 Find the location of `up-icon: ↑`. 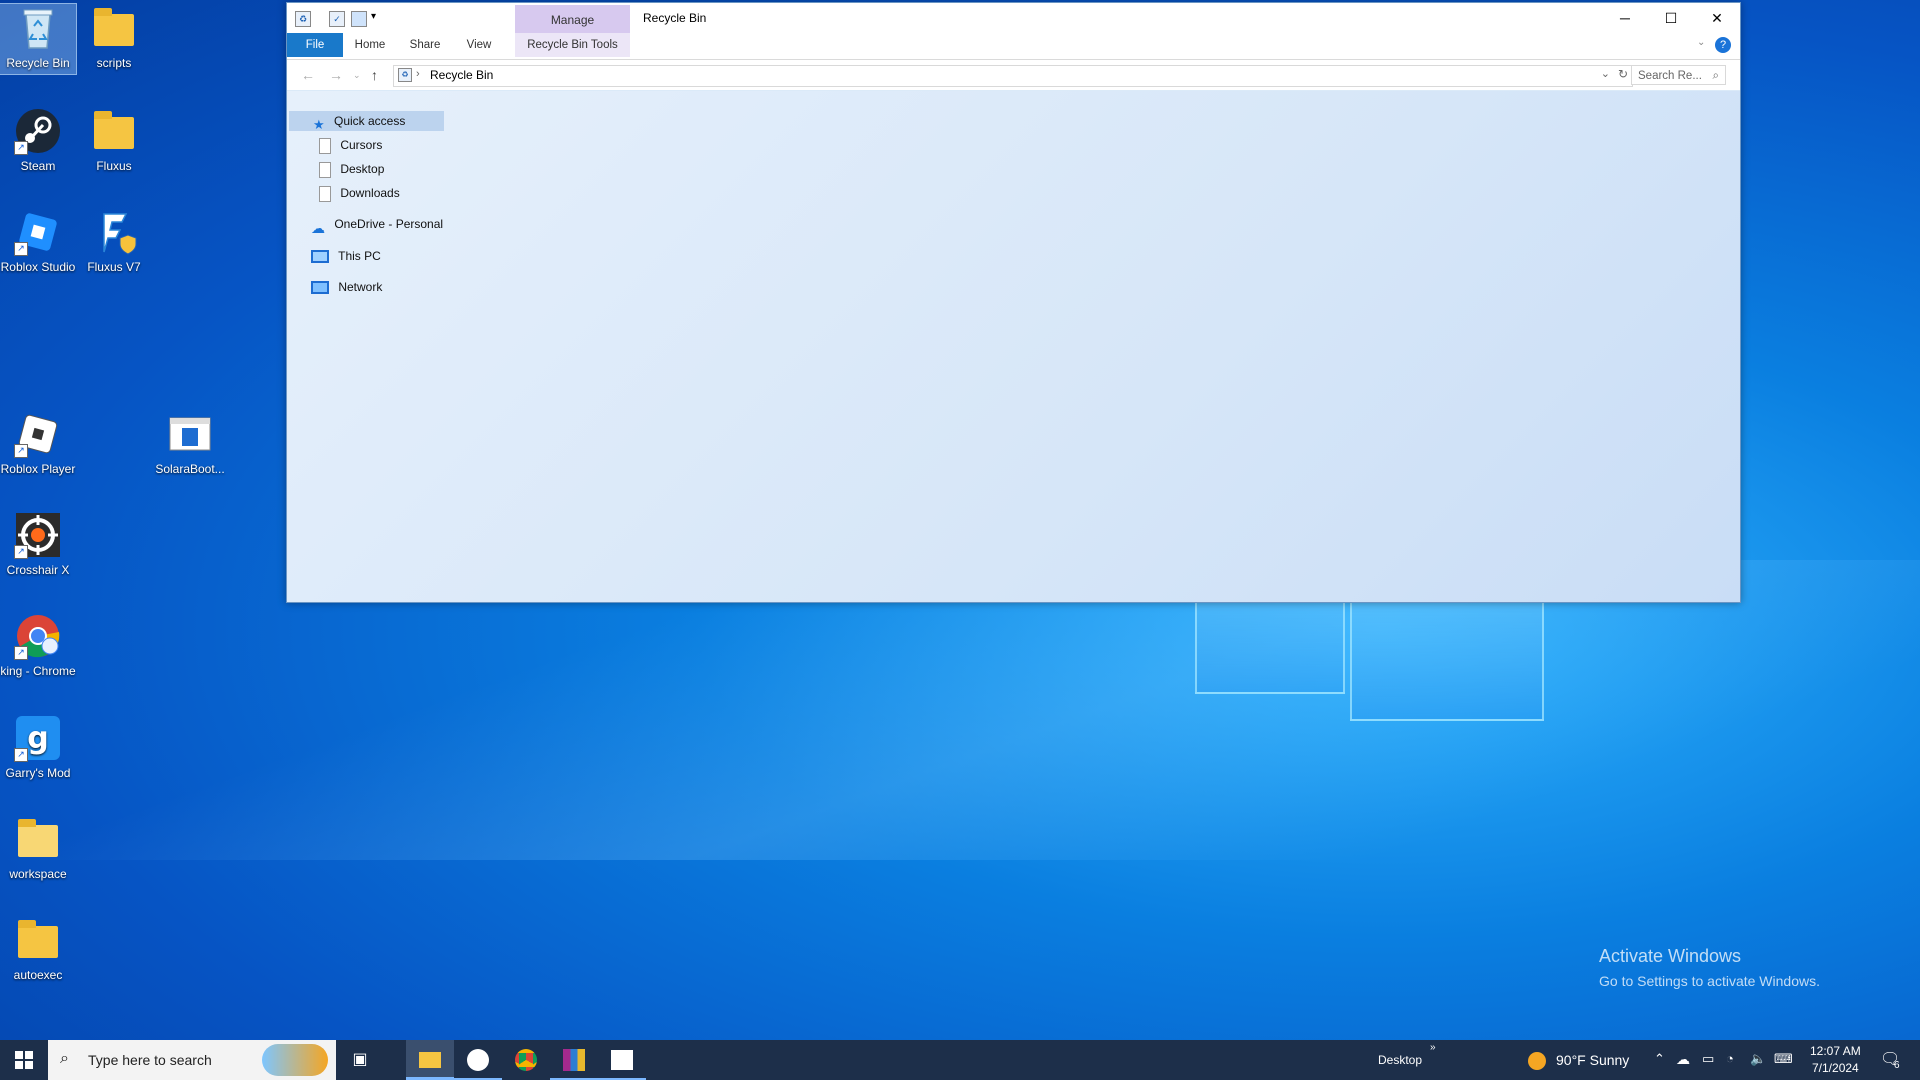

up-icon: ↑ is located at coordinates (374, 75).